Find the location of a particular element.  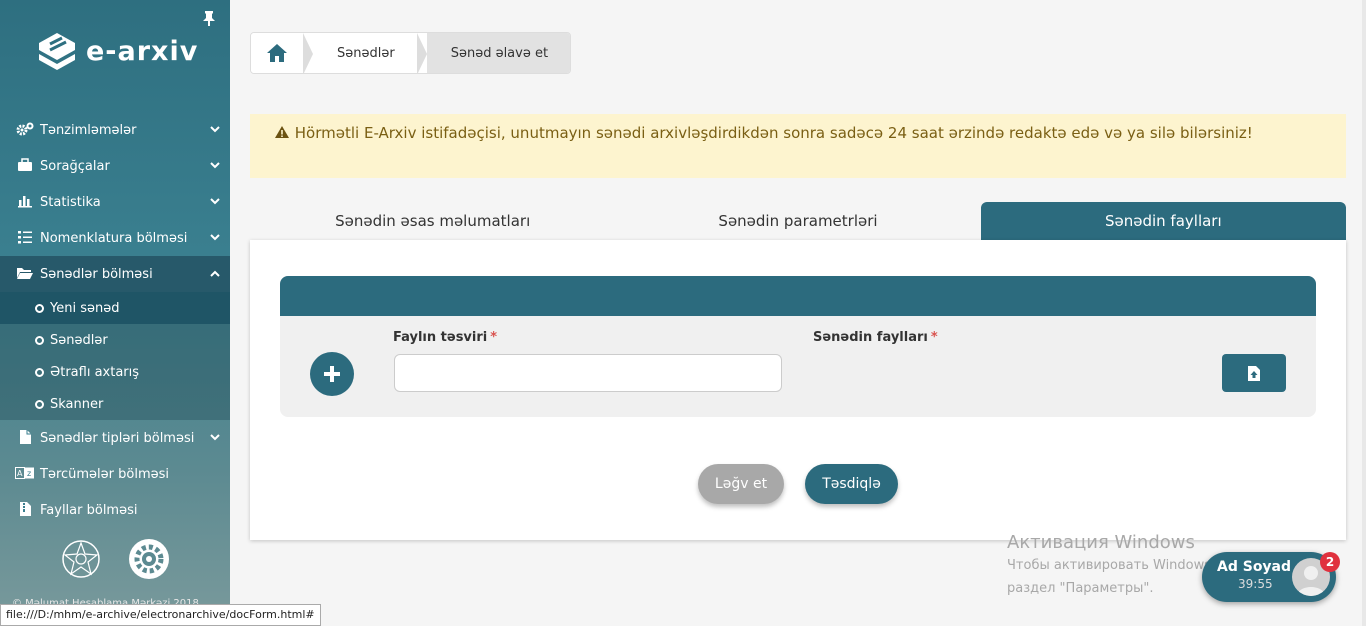

sidebar-item-label: Tənzimləmələr is located at coordinates (88, 130).